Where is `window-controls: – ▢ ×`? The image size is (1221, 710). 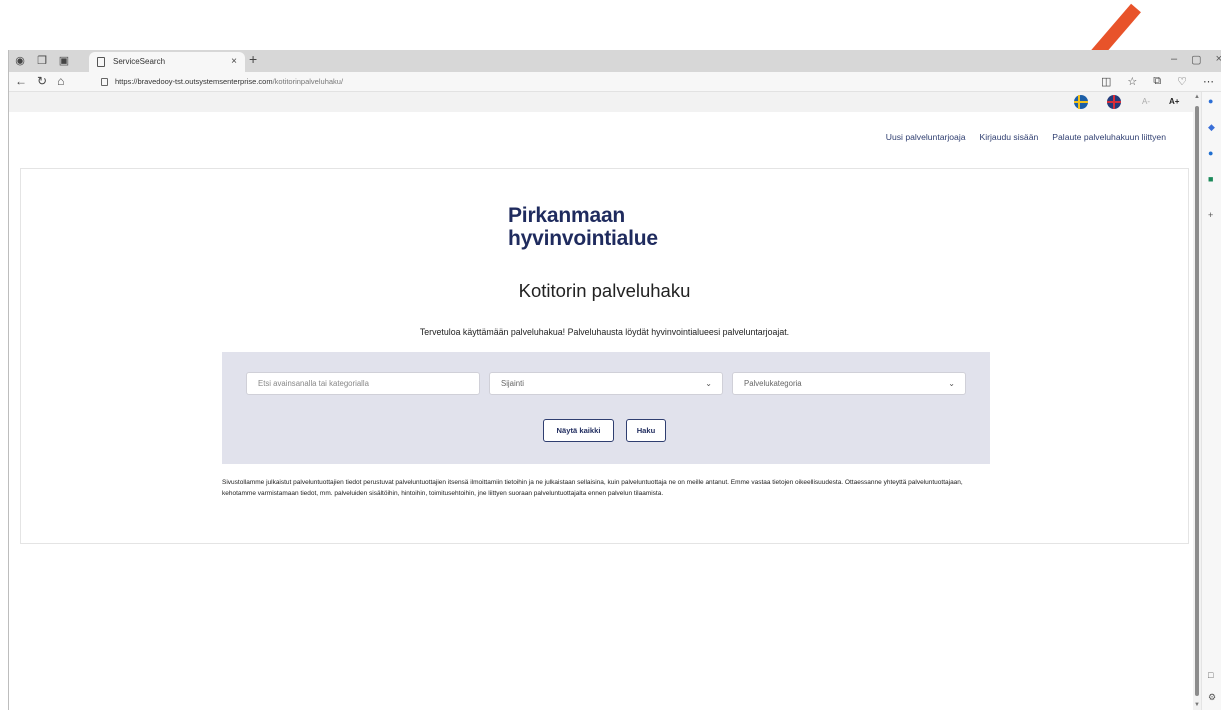
window-controls: – ▢ × is located at coordinates (1196, 59).